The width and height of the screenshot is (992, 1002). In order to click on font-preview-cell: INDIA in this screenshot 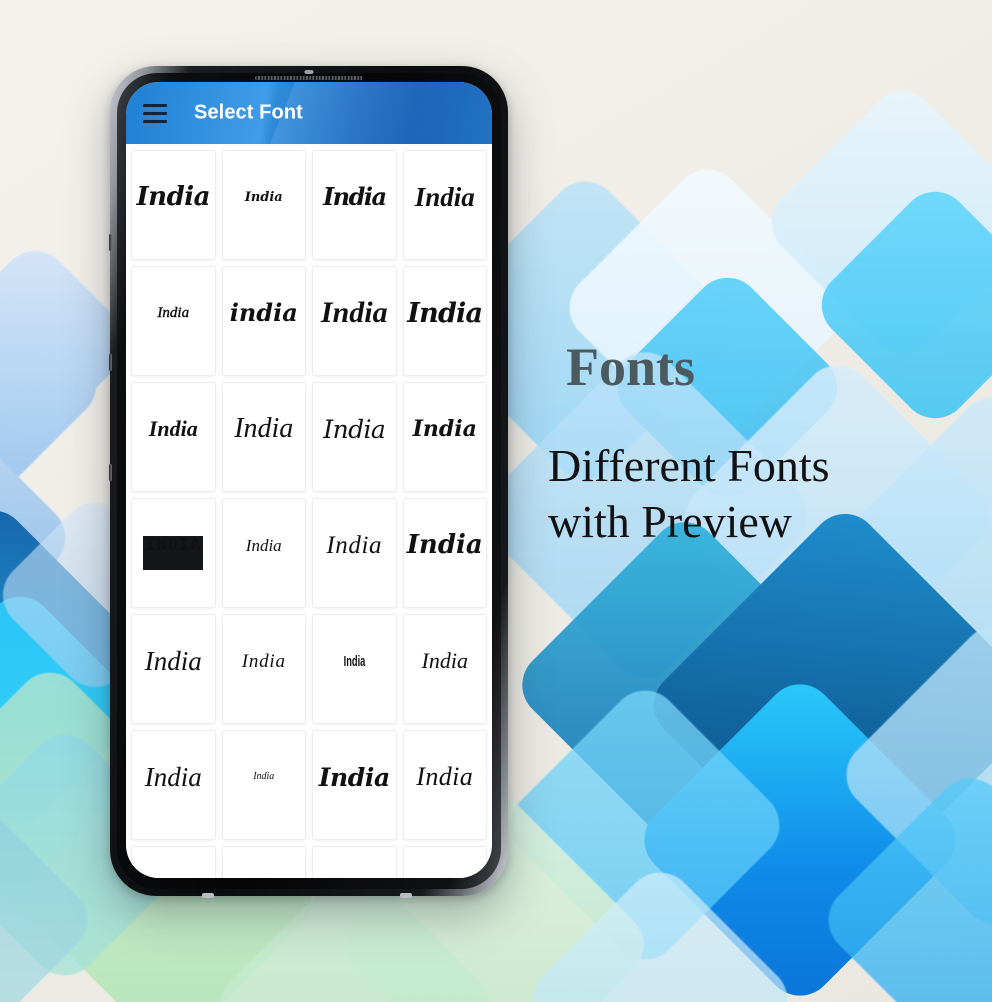, I will do `click(173, 553)`.